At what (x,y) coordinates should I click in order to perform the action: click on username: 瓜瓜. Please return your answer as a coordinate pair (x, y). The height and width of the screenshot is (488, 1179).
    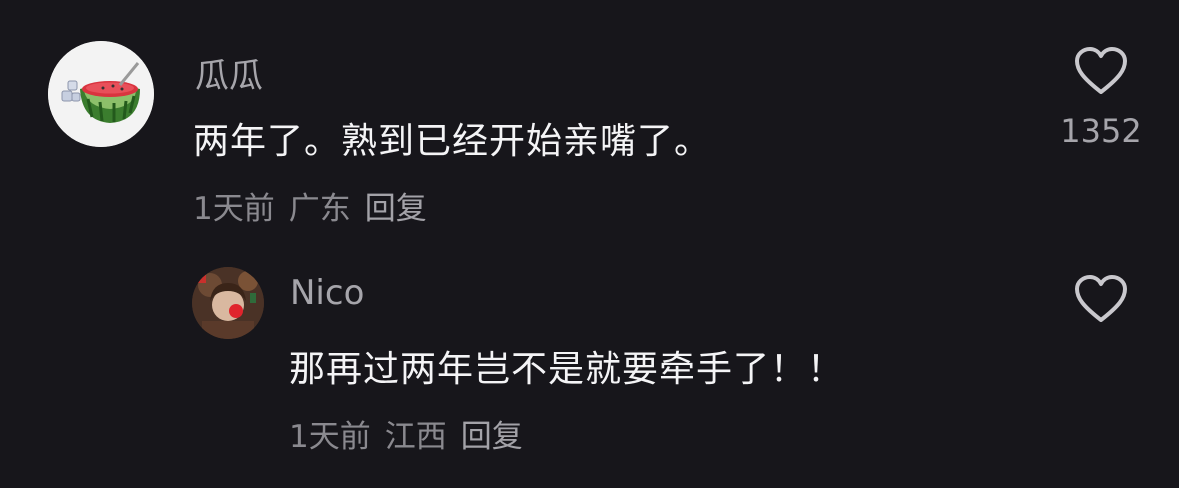
    Looking at the image, I should click on (229, 72).